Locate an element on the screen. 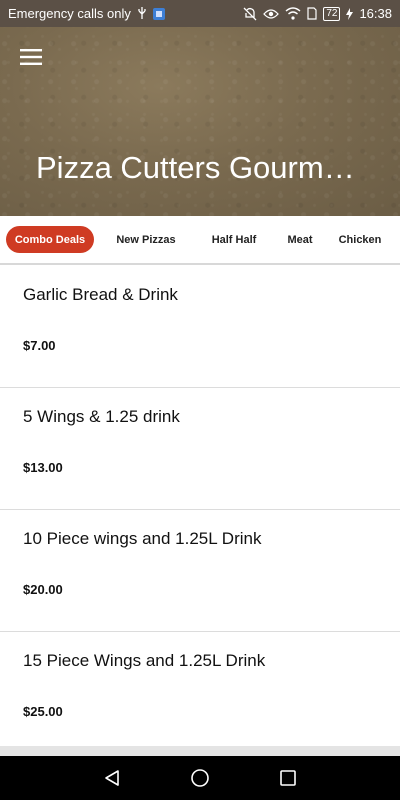  tab-chicken: Chicken is located at coordinates (360, 239).